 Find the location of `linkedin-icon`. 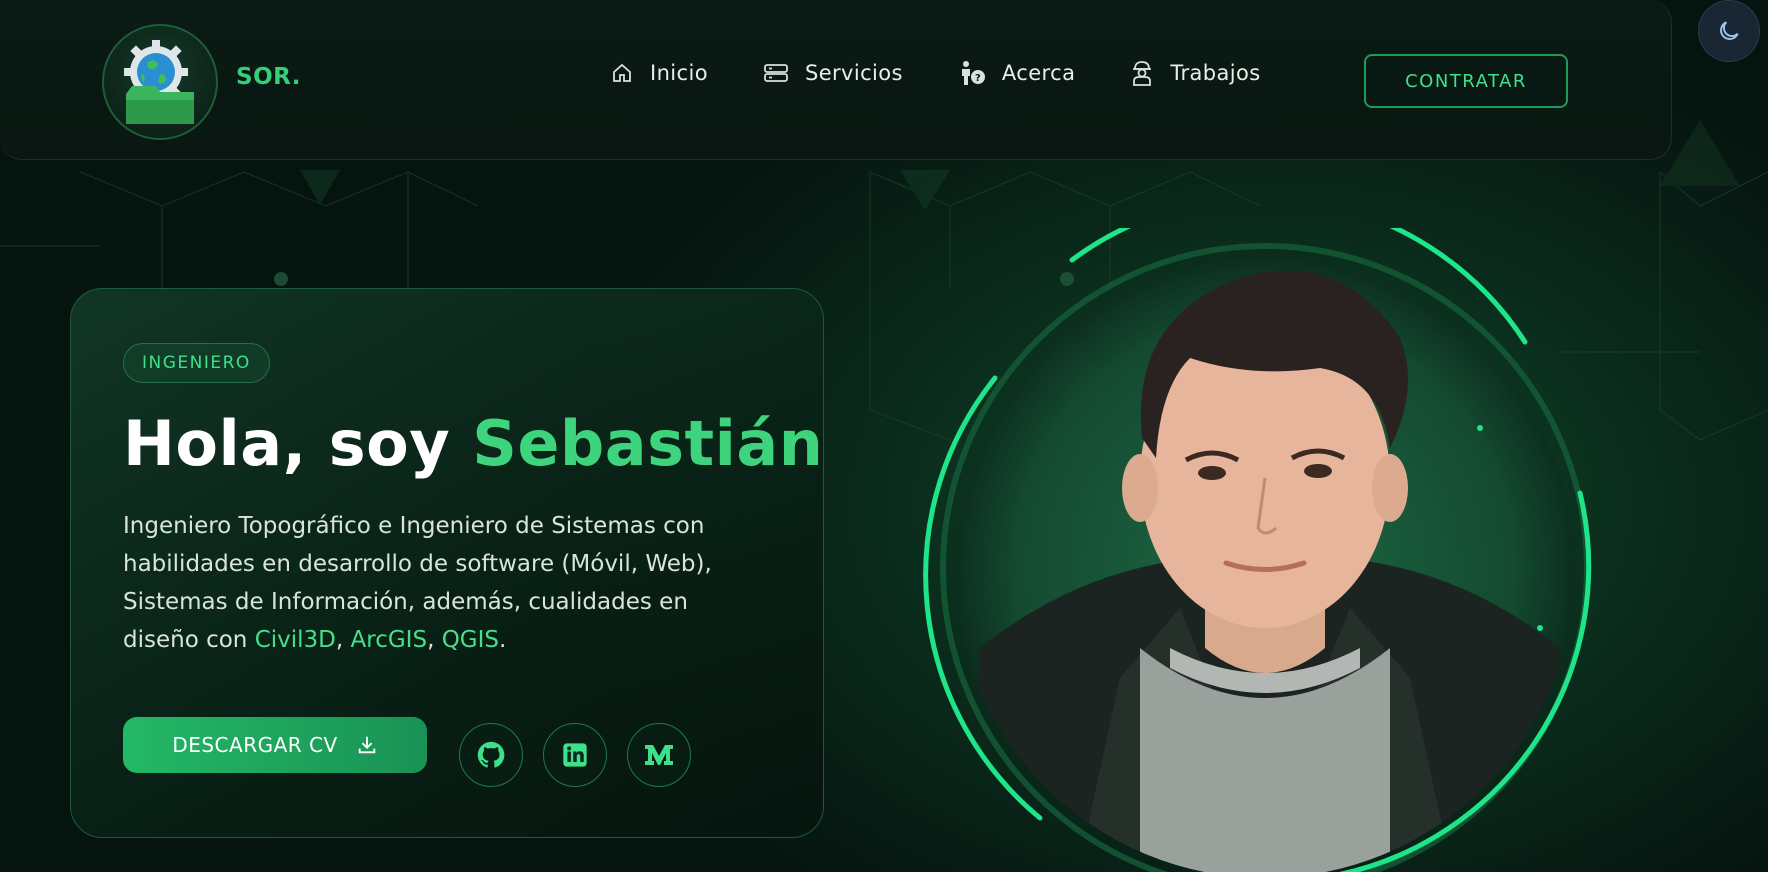

linkedin-icon is located at coordinates (575, 755).